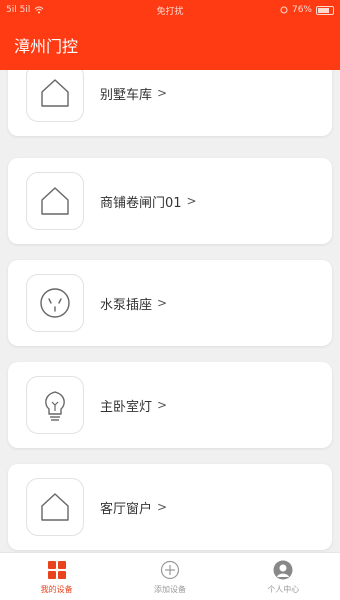 The width and height of the screenshot is (340, 600). Describe the element at coordinates (169, 589) in the screenshot. I see `tab-label: 添加设备` at that location.